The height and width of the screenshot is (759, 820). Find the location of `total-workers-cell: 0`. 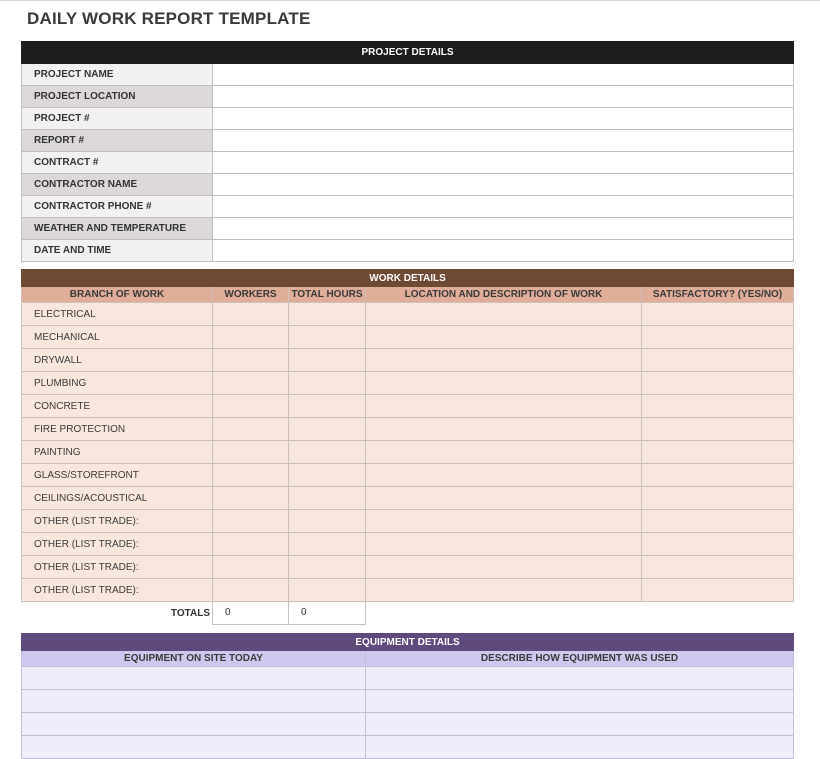

total-workers-cell: 0 is located at coordinates (250, 613).